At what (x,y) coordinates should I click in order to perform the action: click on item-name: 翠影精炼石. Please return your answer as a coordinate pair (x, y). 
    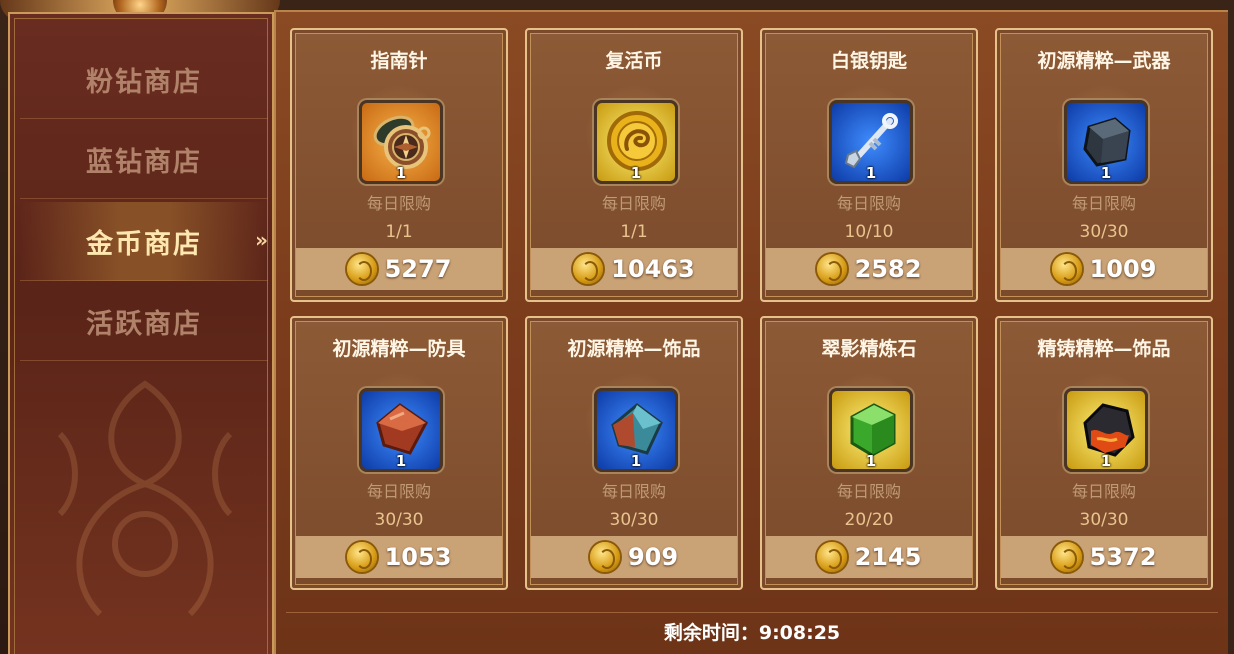
    Looking at the image, I should click on (869, 349).